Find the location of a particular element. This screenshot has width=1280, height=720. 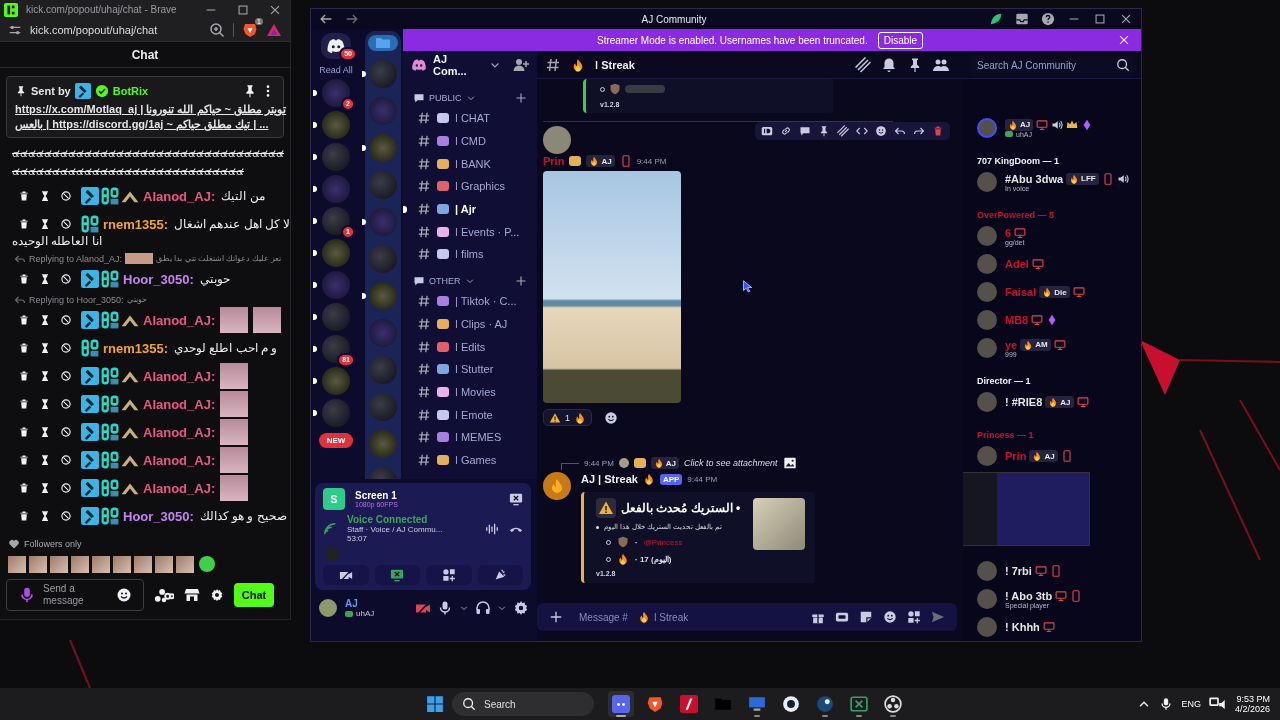

disable-button: Disable is located at coordinates (900, 40).